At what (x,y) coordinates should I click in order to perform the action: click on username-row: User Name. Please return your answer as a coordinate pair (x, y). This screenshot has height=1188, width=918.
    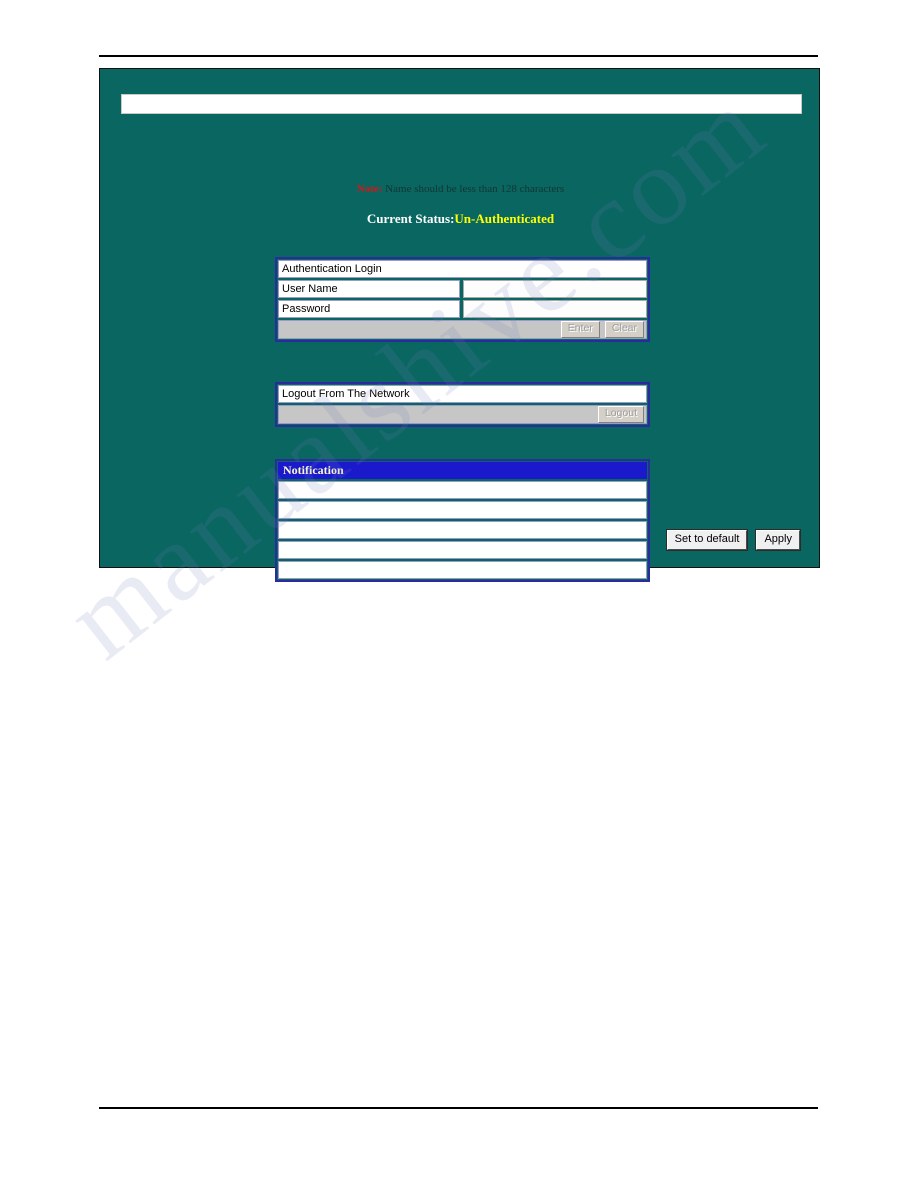
    Looking at the image, I should click on (462, 289).